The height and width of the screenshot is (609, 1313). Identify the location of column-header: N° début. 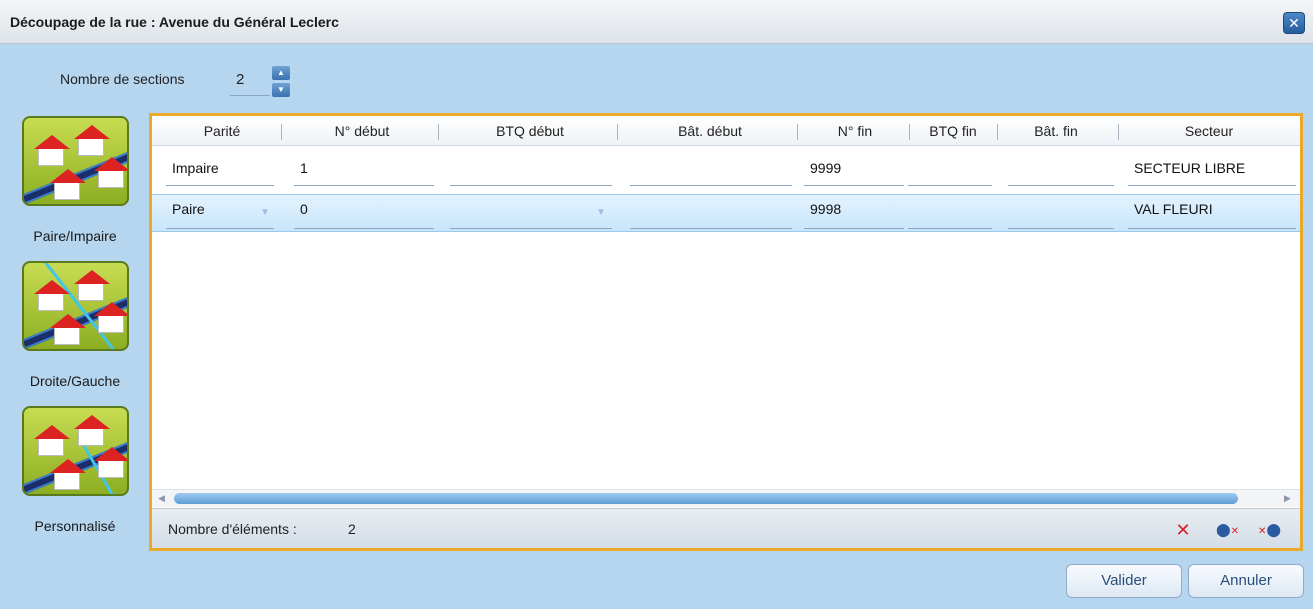
(362, 131).